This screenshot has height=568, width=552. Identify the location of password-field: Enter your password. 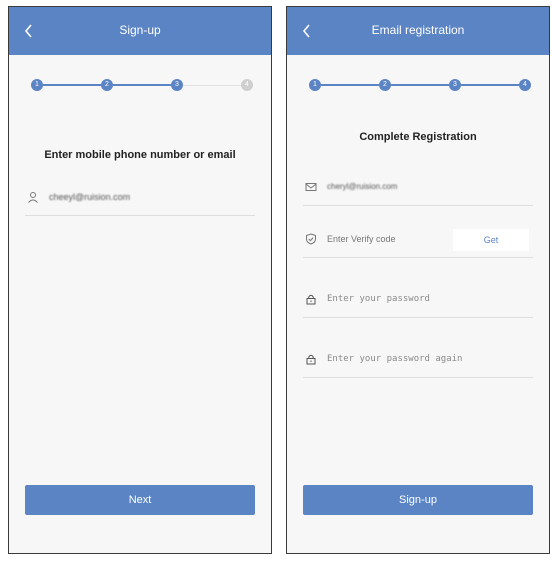
(418, 300).